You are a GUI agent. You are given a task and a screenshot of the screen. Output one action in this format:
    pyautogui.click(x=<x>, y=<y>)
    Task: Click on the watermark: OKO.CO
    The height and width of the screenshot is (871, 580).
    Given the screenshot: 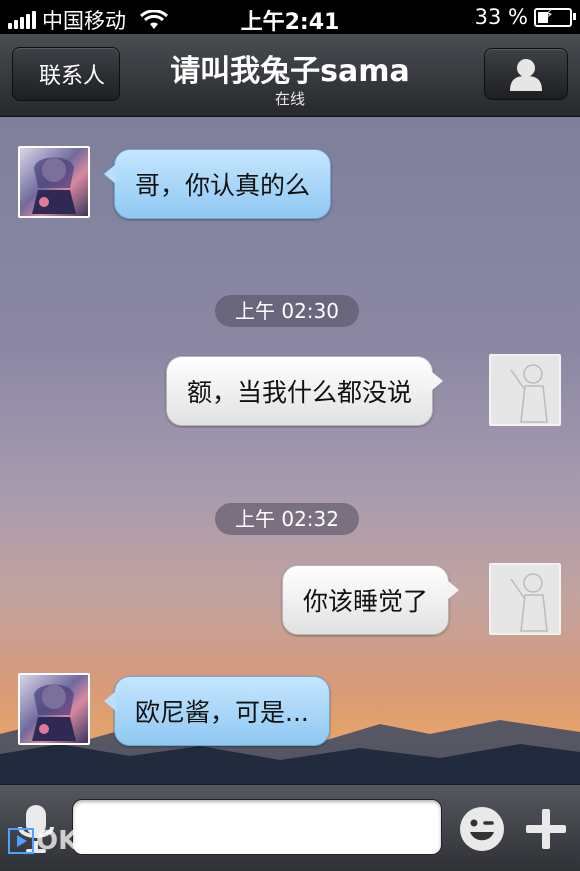 What is the action you would take?
    pyautogui.click(x=79, y=841)
    